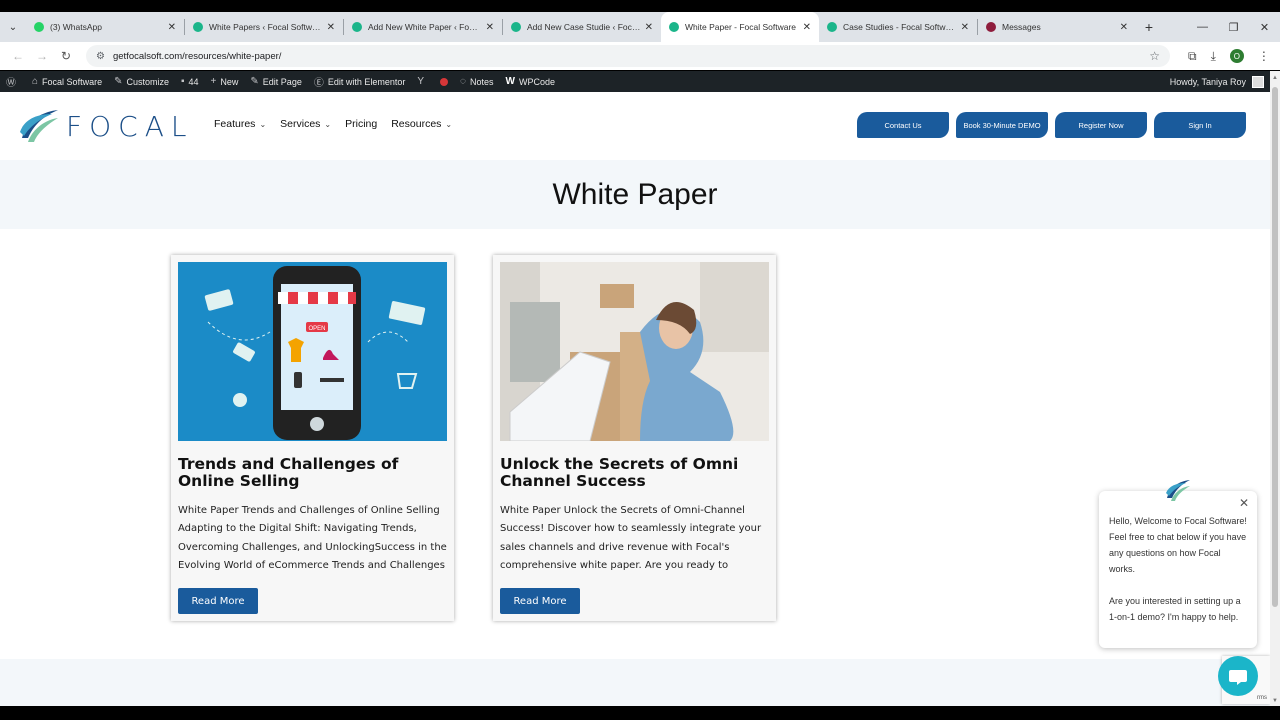 The image size is (1280, 720). What do you see at coordinates (1275, 701) in the screenshot?
I see `scroll-down-icon: ▼` at bounding box center [1275, 701].